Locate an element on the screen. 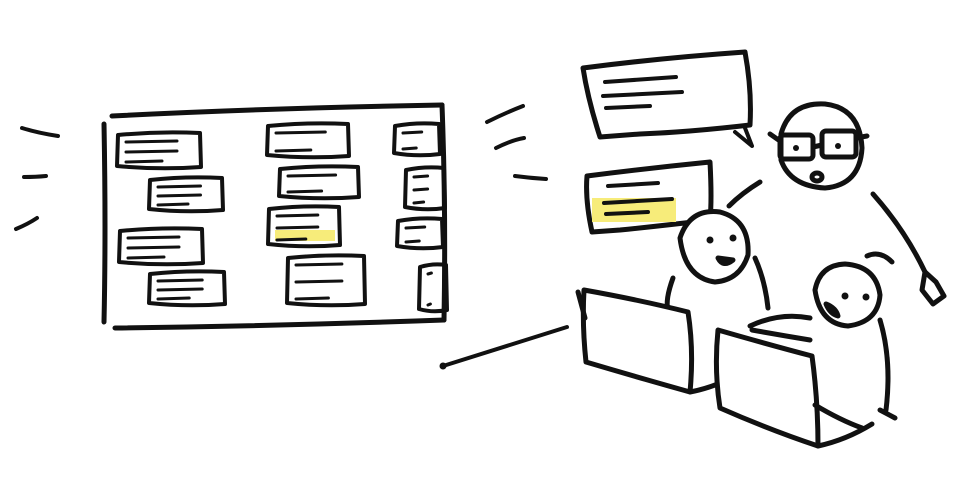 This screenshot has height=483, width=960. laptop-left is located at coordinates (658, 341).